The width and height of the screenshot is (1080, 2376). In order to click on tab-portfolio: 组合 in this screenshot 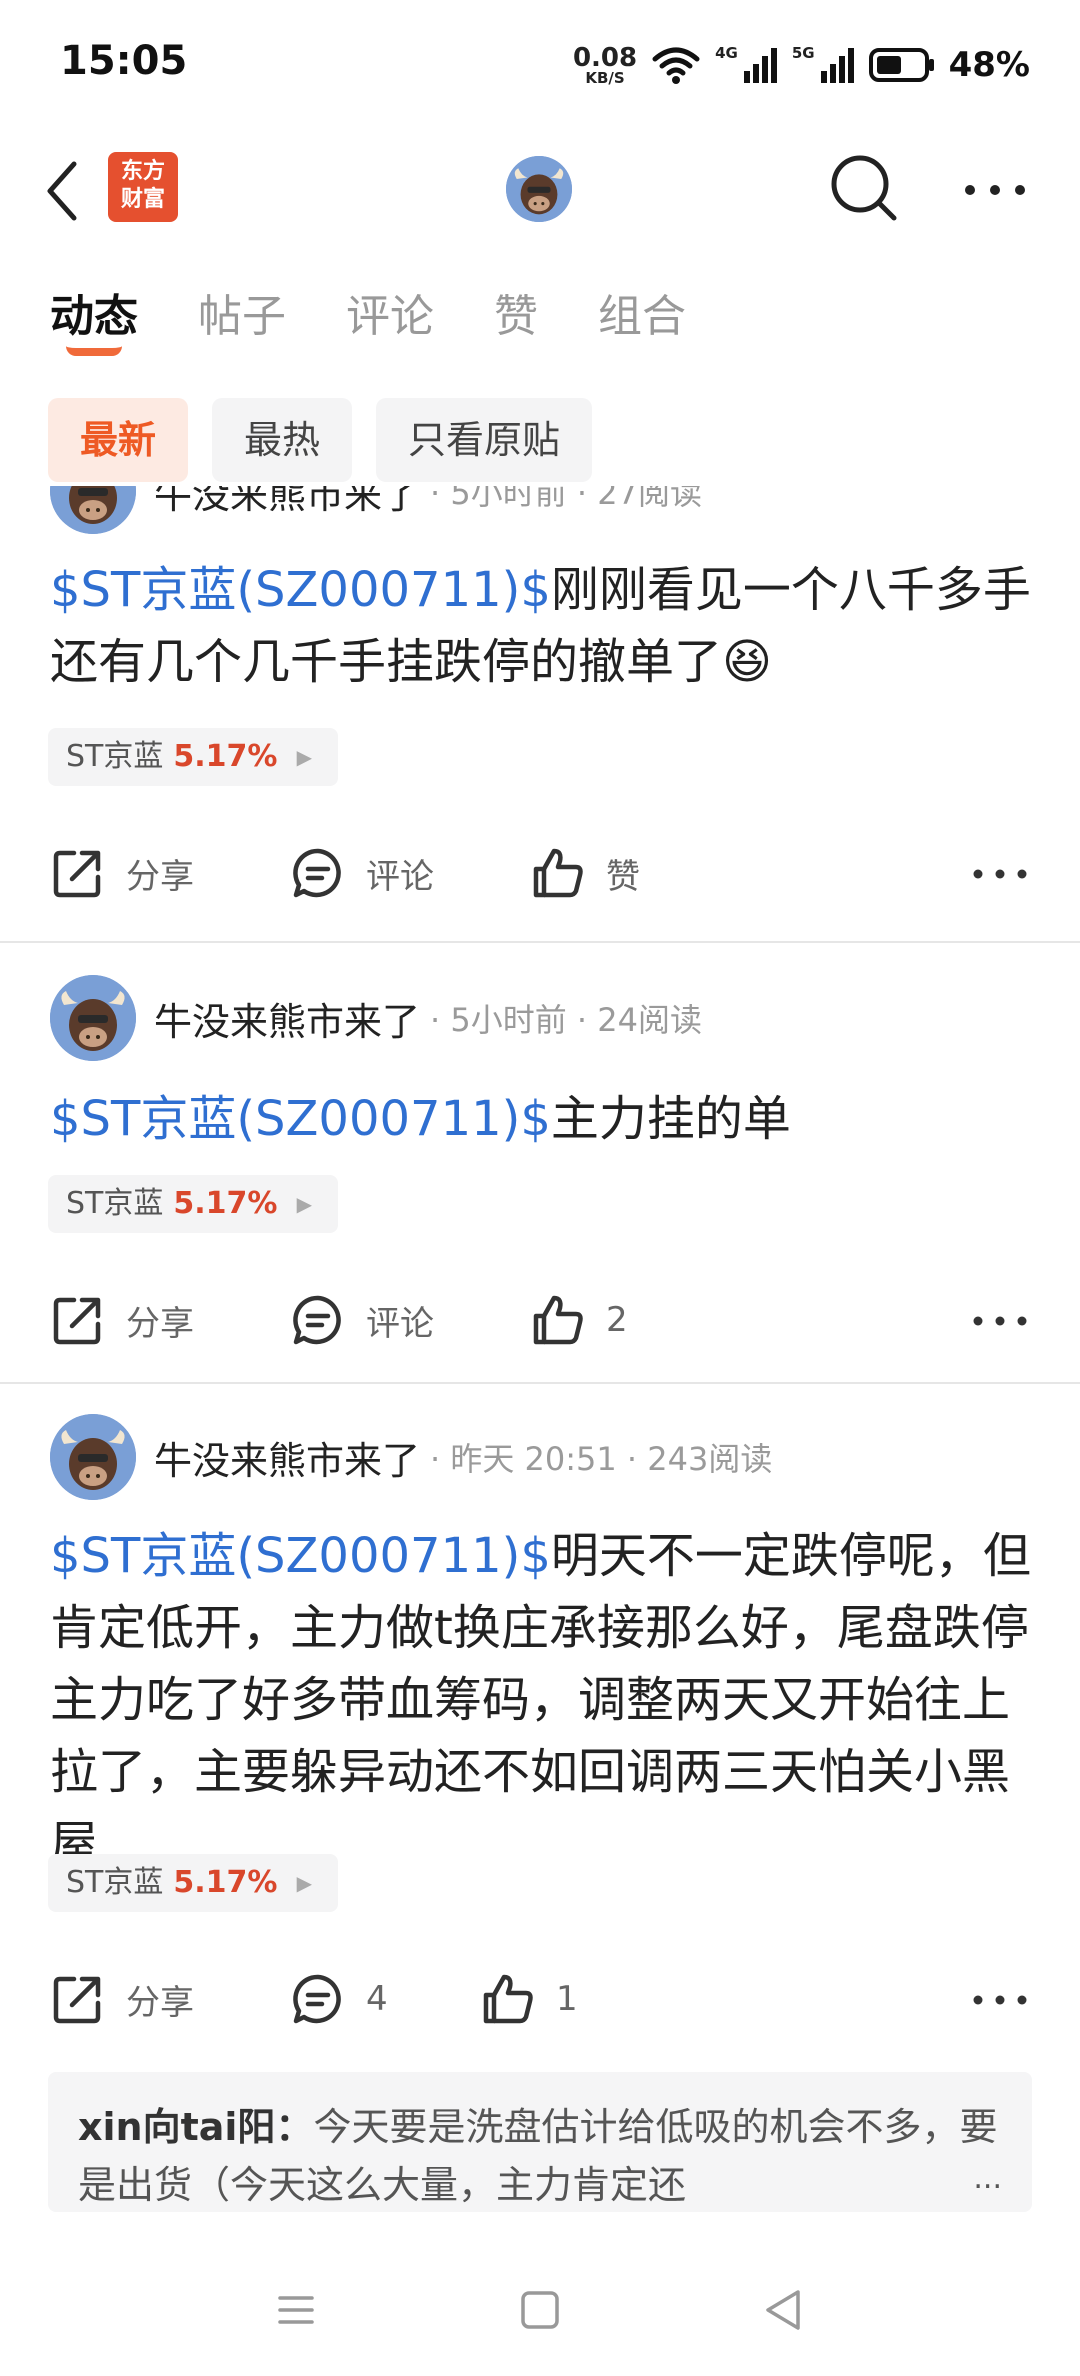, I will do `click(642, 315)`.